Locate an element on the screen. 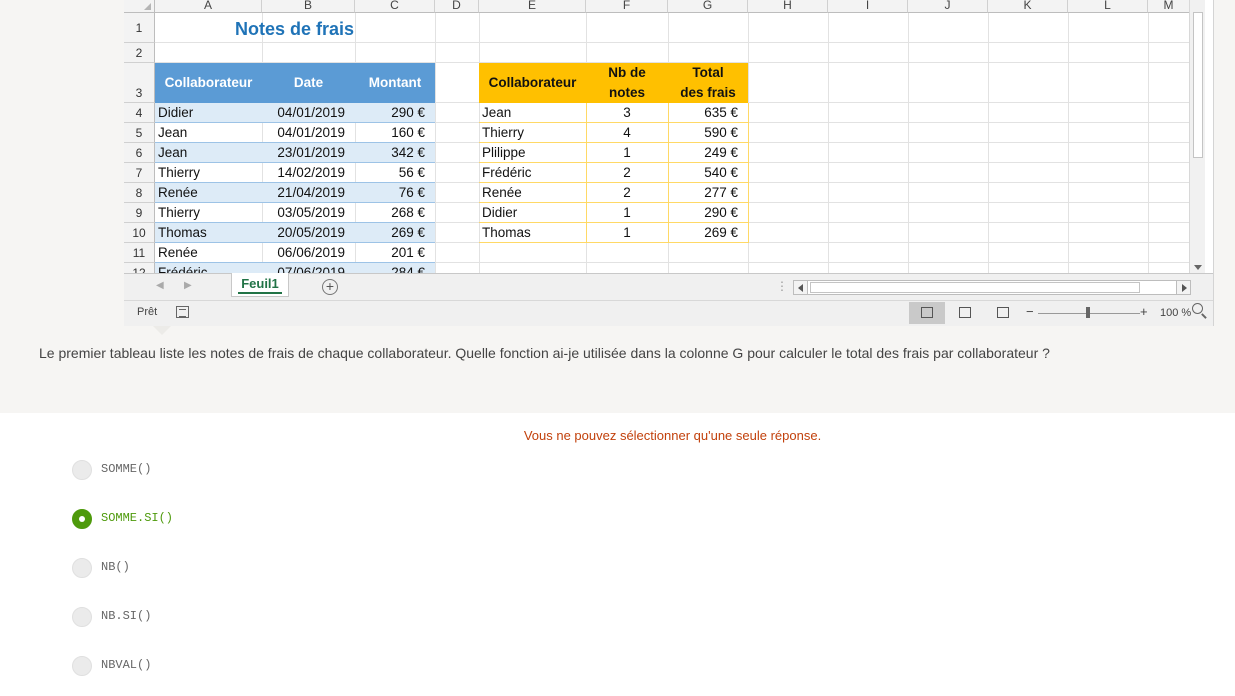 This screenshot has height=696, width=1235. table2-cell: Thierry is located at coordinates (532, 133).